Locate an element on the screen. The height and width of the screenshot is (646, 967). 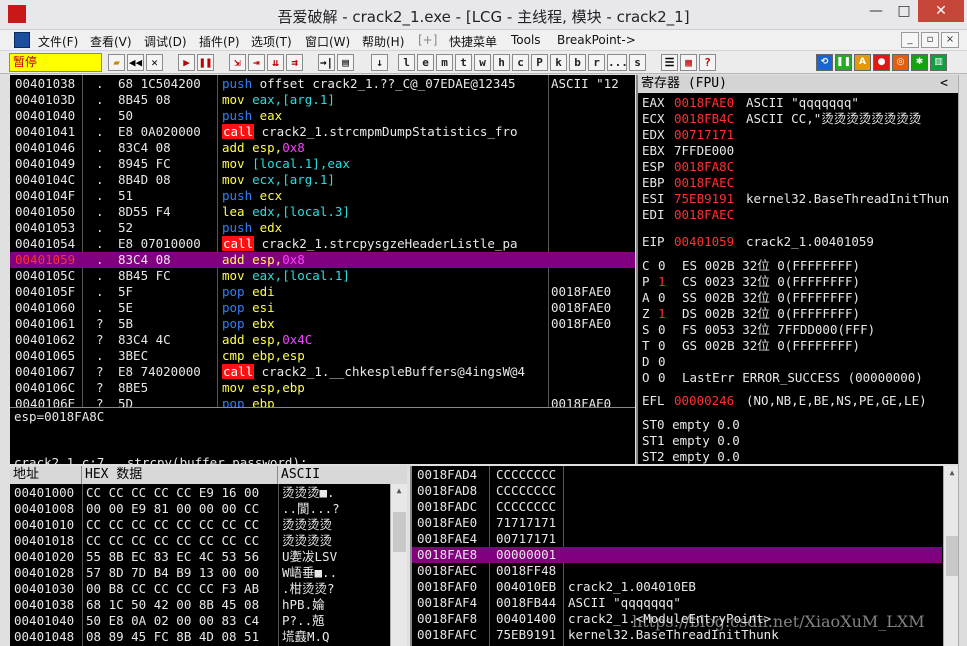
register-row-efl: EFL 00000246 (NO,NB,E,BE,NS,PE,GE,LE) is located at coordinates (798, 401).